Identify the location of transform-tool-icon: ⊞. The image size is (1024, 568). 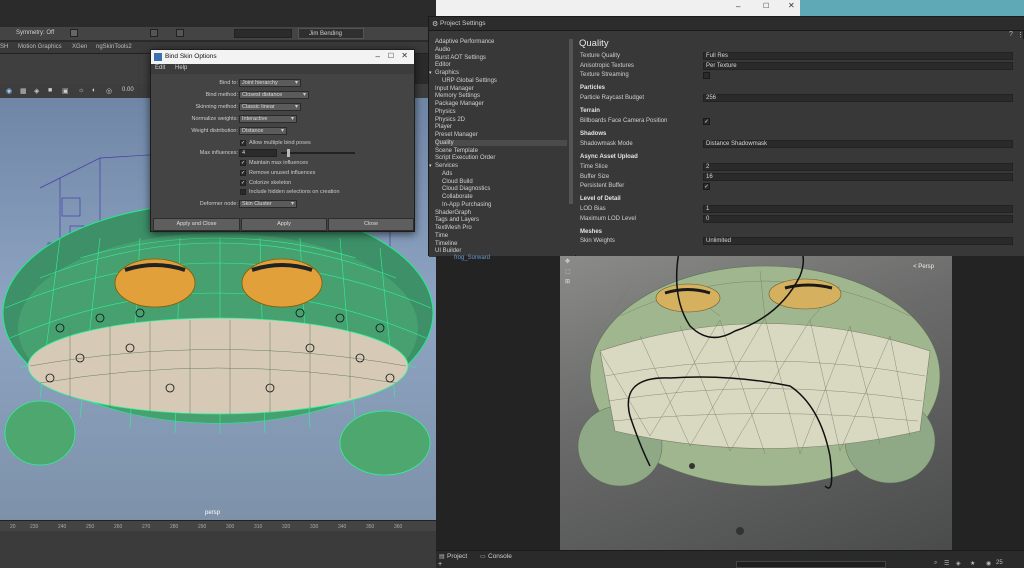
(567, 281).